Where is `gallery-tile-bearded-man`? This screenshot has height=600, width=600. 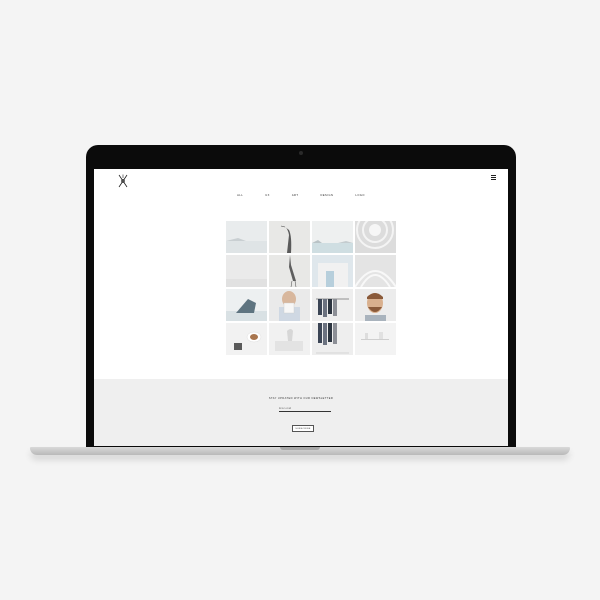
gallery-tile-bearded-man is located at coordinates (375, 305).